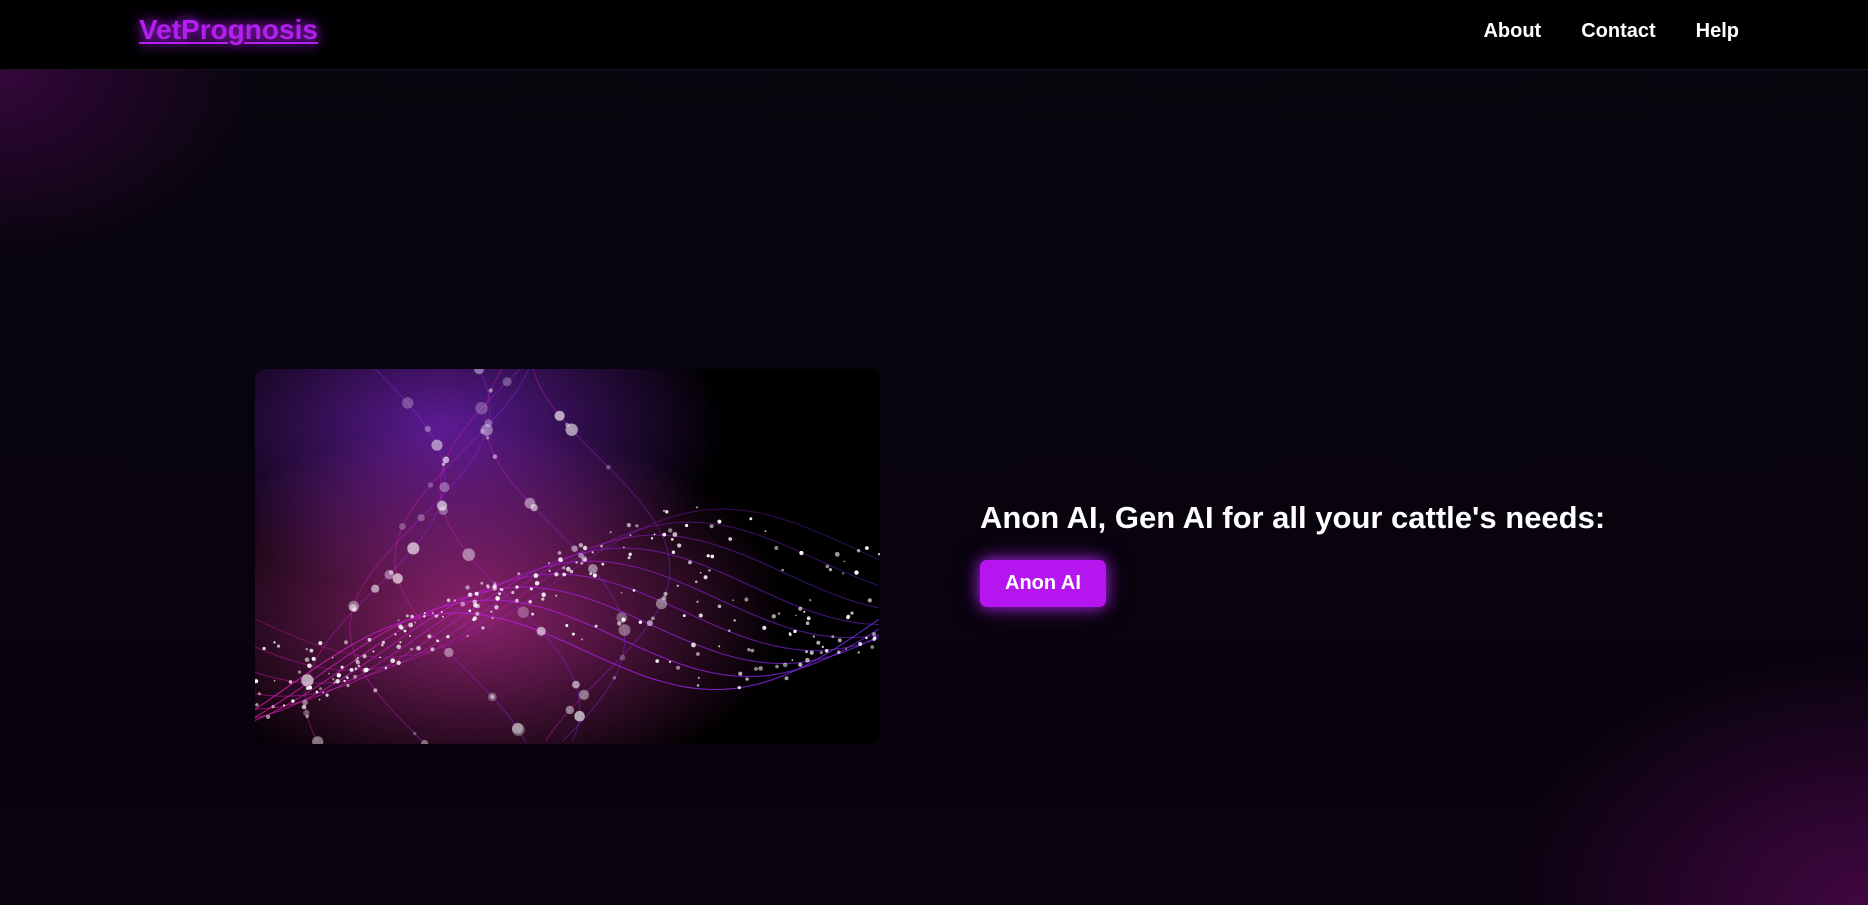  What do you see at coordinates (1618, 31) in the screenshot?
I see `nav-link-contact: Contact` at bounding box center [1618, 31].